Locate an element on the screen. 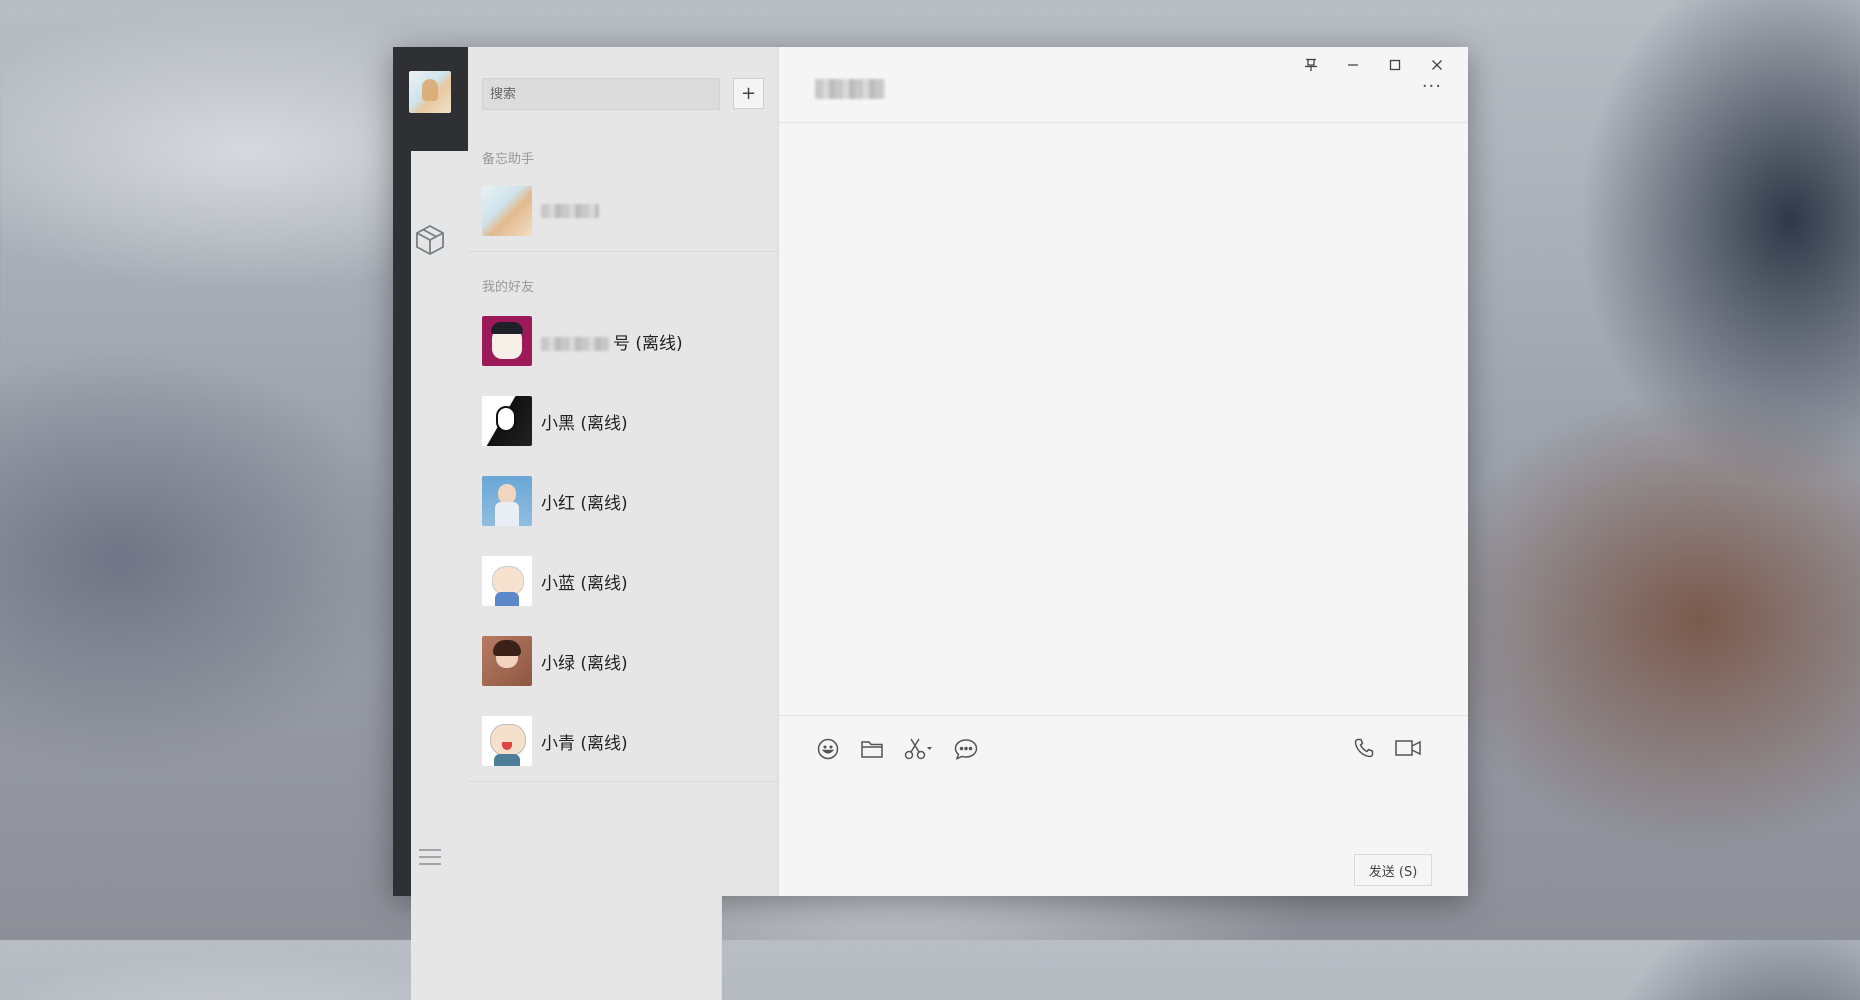  friend-row-4: 小蓝 (离线) is located at coordinates (623, 581).